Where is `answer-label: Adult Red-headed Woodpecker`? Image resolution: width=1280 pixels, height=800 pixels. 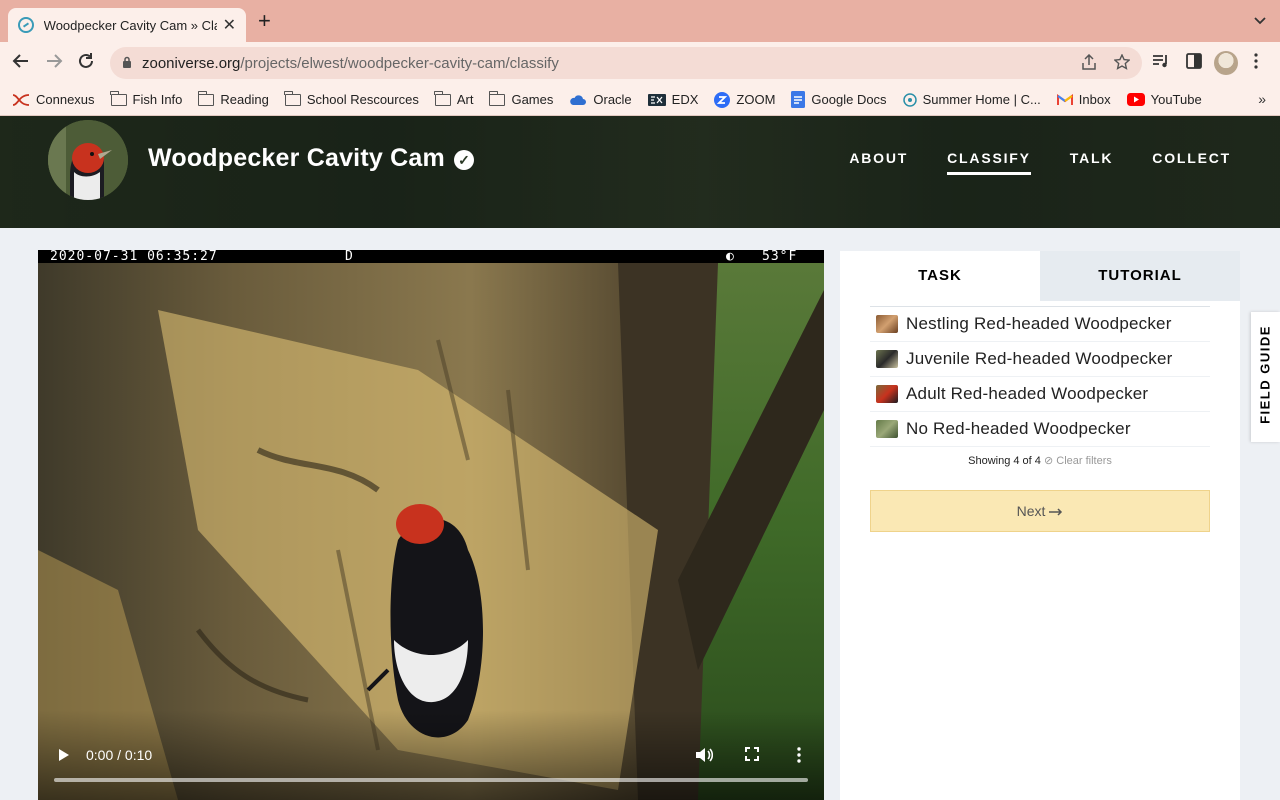 answer-label: Adult Red-headed Woodpecker is located at coordinates (1027, 393).